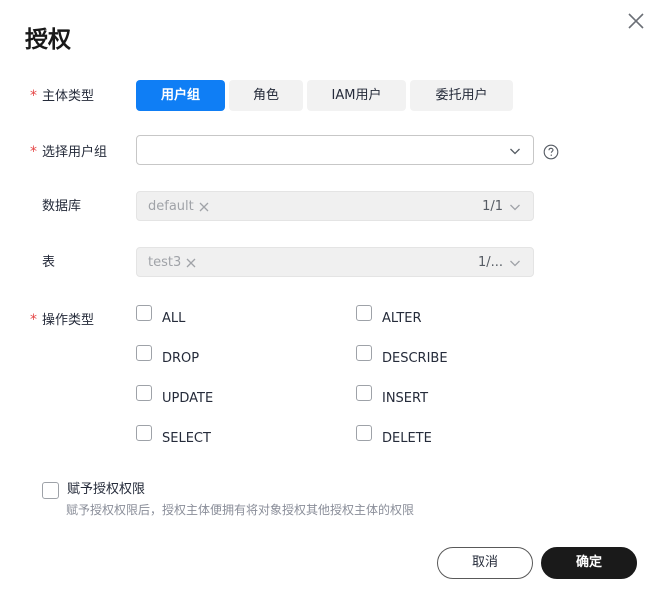 The height and width of the screenshot is (598, 660). Describe the element at coordinates (181, 358) in the screenshot. I see `checkbox-label: DROP` at that location.